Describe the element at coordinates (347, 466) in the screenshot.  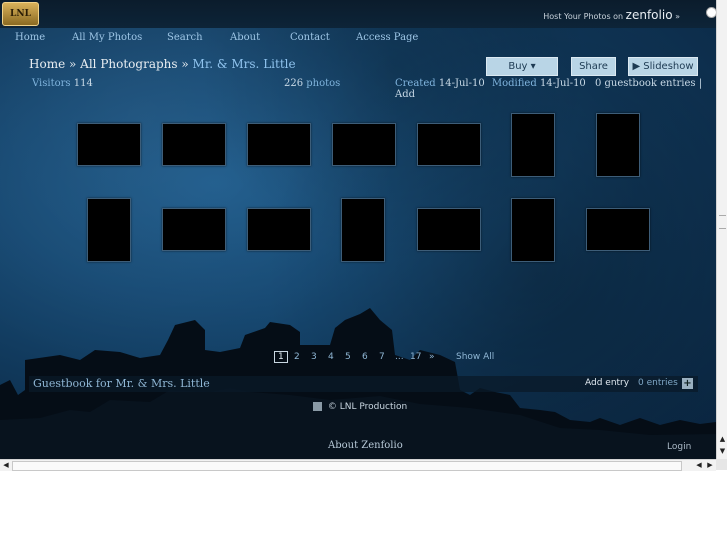
I see `scroll-thumb` at that location.